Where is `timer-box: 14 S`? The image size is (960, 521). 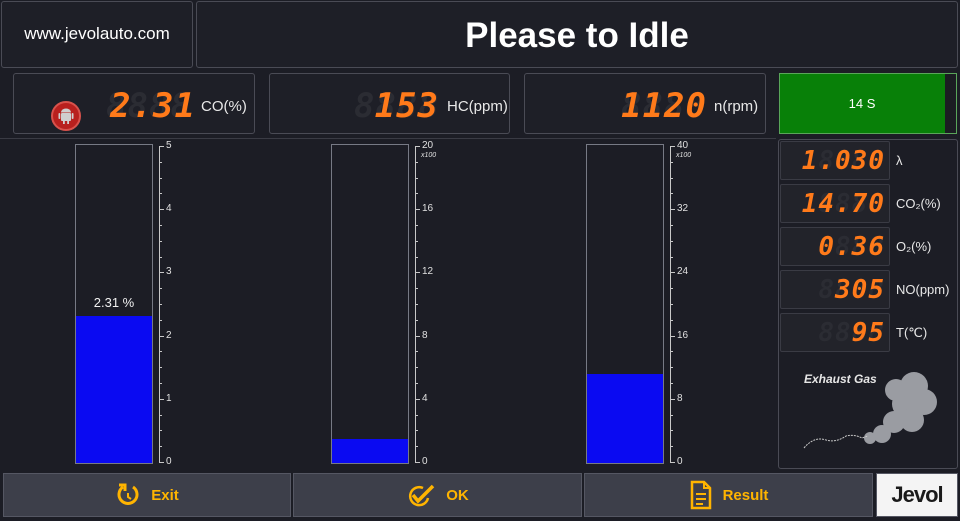 timer-box: 14 S is located at coordinates (868, 103).